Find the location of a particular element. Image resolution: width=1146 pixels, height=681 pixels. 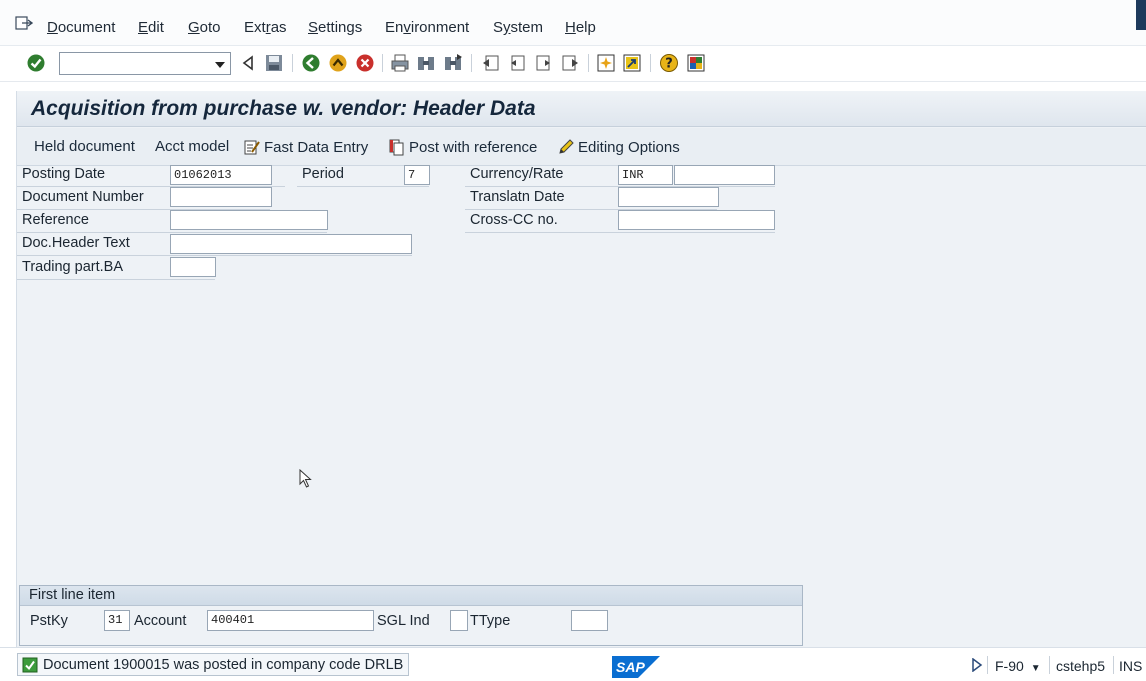

editing-options-label: Editing Options is located at coordinates (629, 147).